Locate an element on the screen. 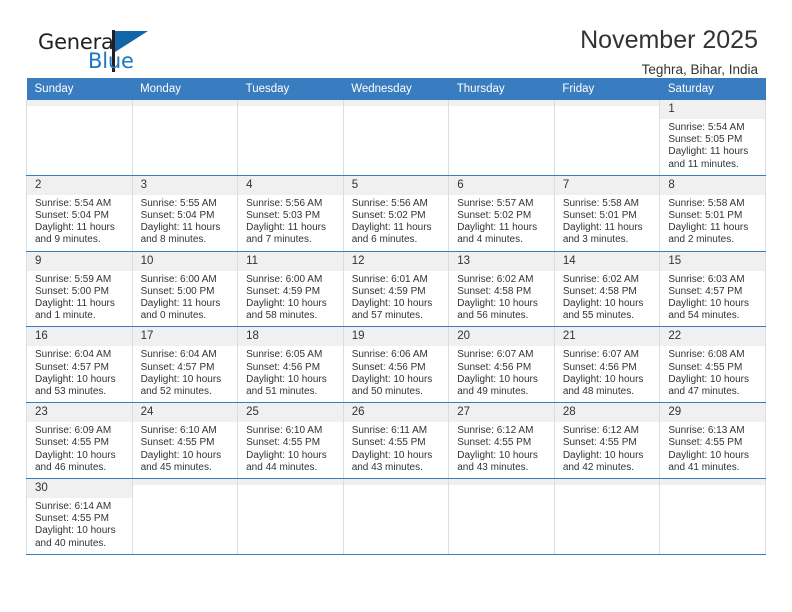  day-detail-line: and 52 minutes. is located at coordinates (176, 392).